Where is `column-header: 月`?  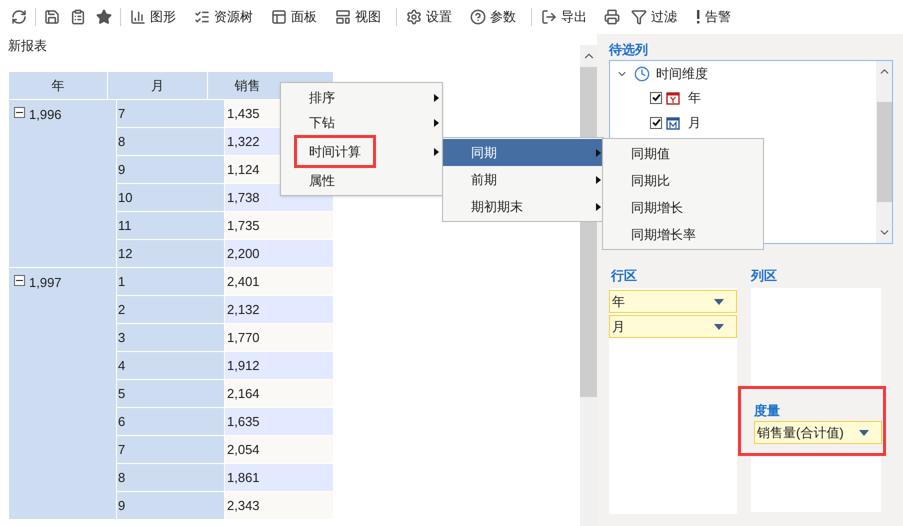 column-header: 月 is located at coordinates (157, 85).